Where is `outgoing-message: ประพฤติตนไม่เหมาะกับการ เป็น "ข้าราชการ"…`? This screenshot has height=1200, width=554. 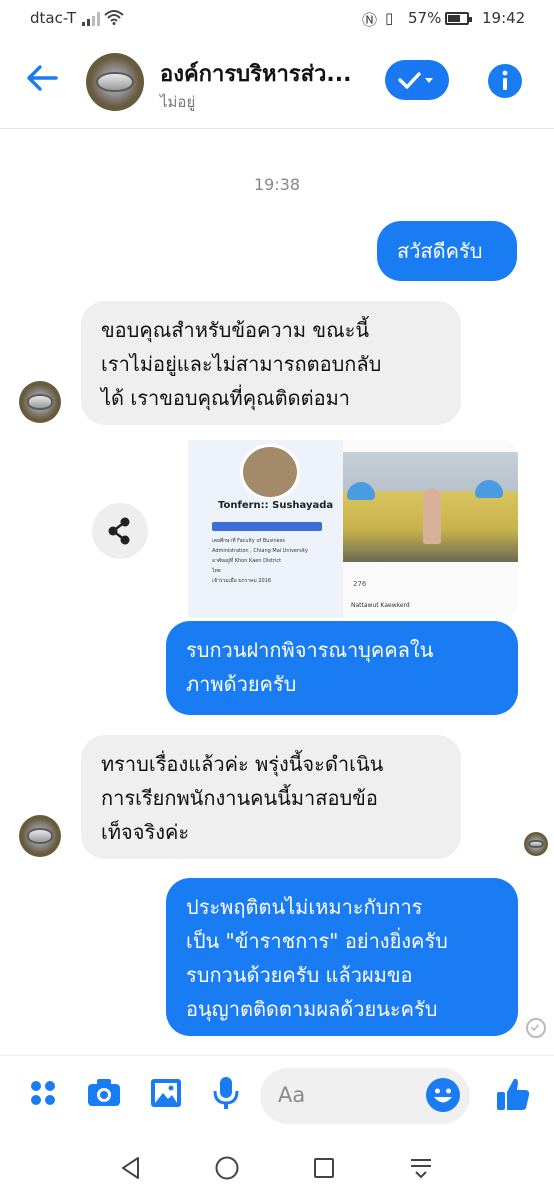 outgoing-message: ประพฤติตนไม่เหมาะกับการ เป็น "ข้าราชการ"… is located at coordinates (342, 957).